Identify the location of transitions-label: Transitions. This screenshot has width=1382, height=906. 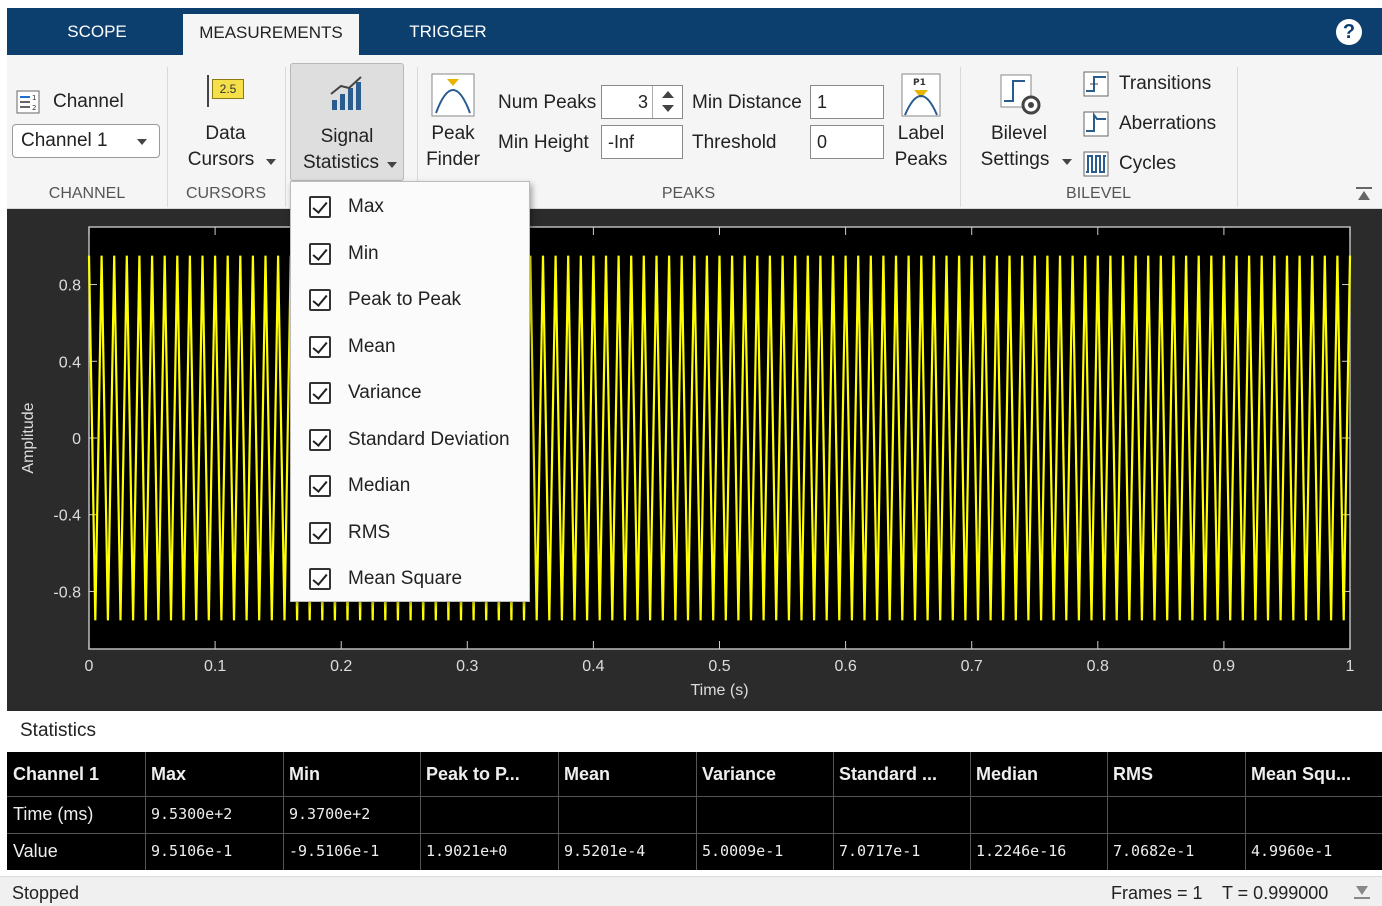
(1165, 83).